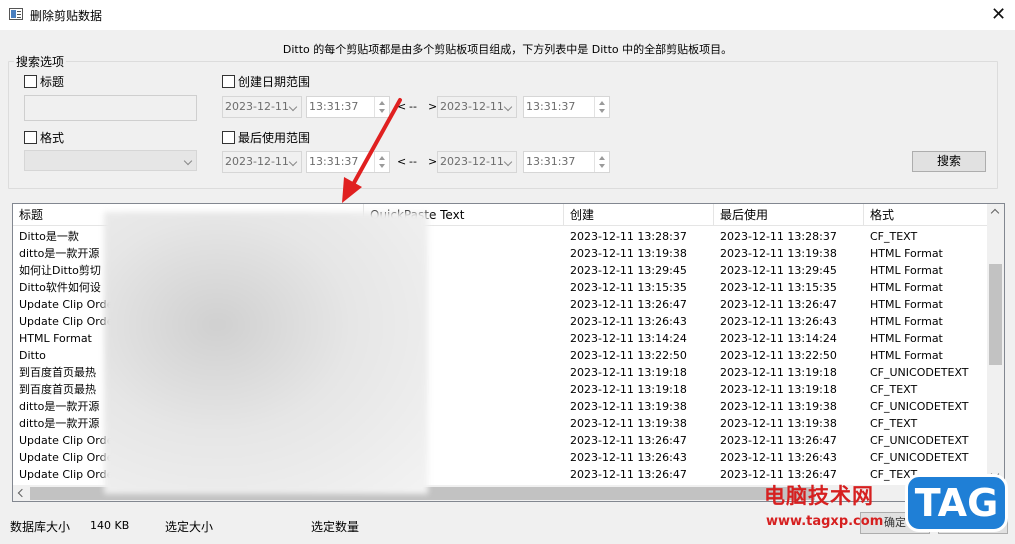  Describe the element at coordinates (52, 82) in the screenshot. I see `title-checkbox-label: 标题` at that location.